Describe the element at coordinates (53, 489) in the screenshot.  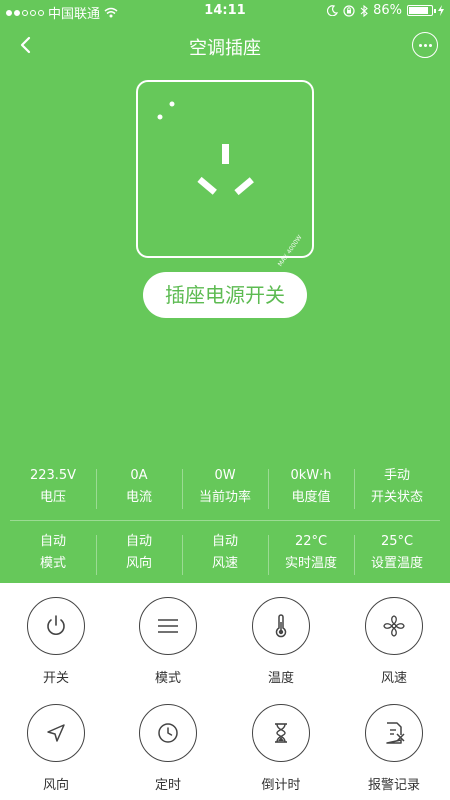
I see `stat-voltage: 223.5V 电压` at that location.